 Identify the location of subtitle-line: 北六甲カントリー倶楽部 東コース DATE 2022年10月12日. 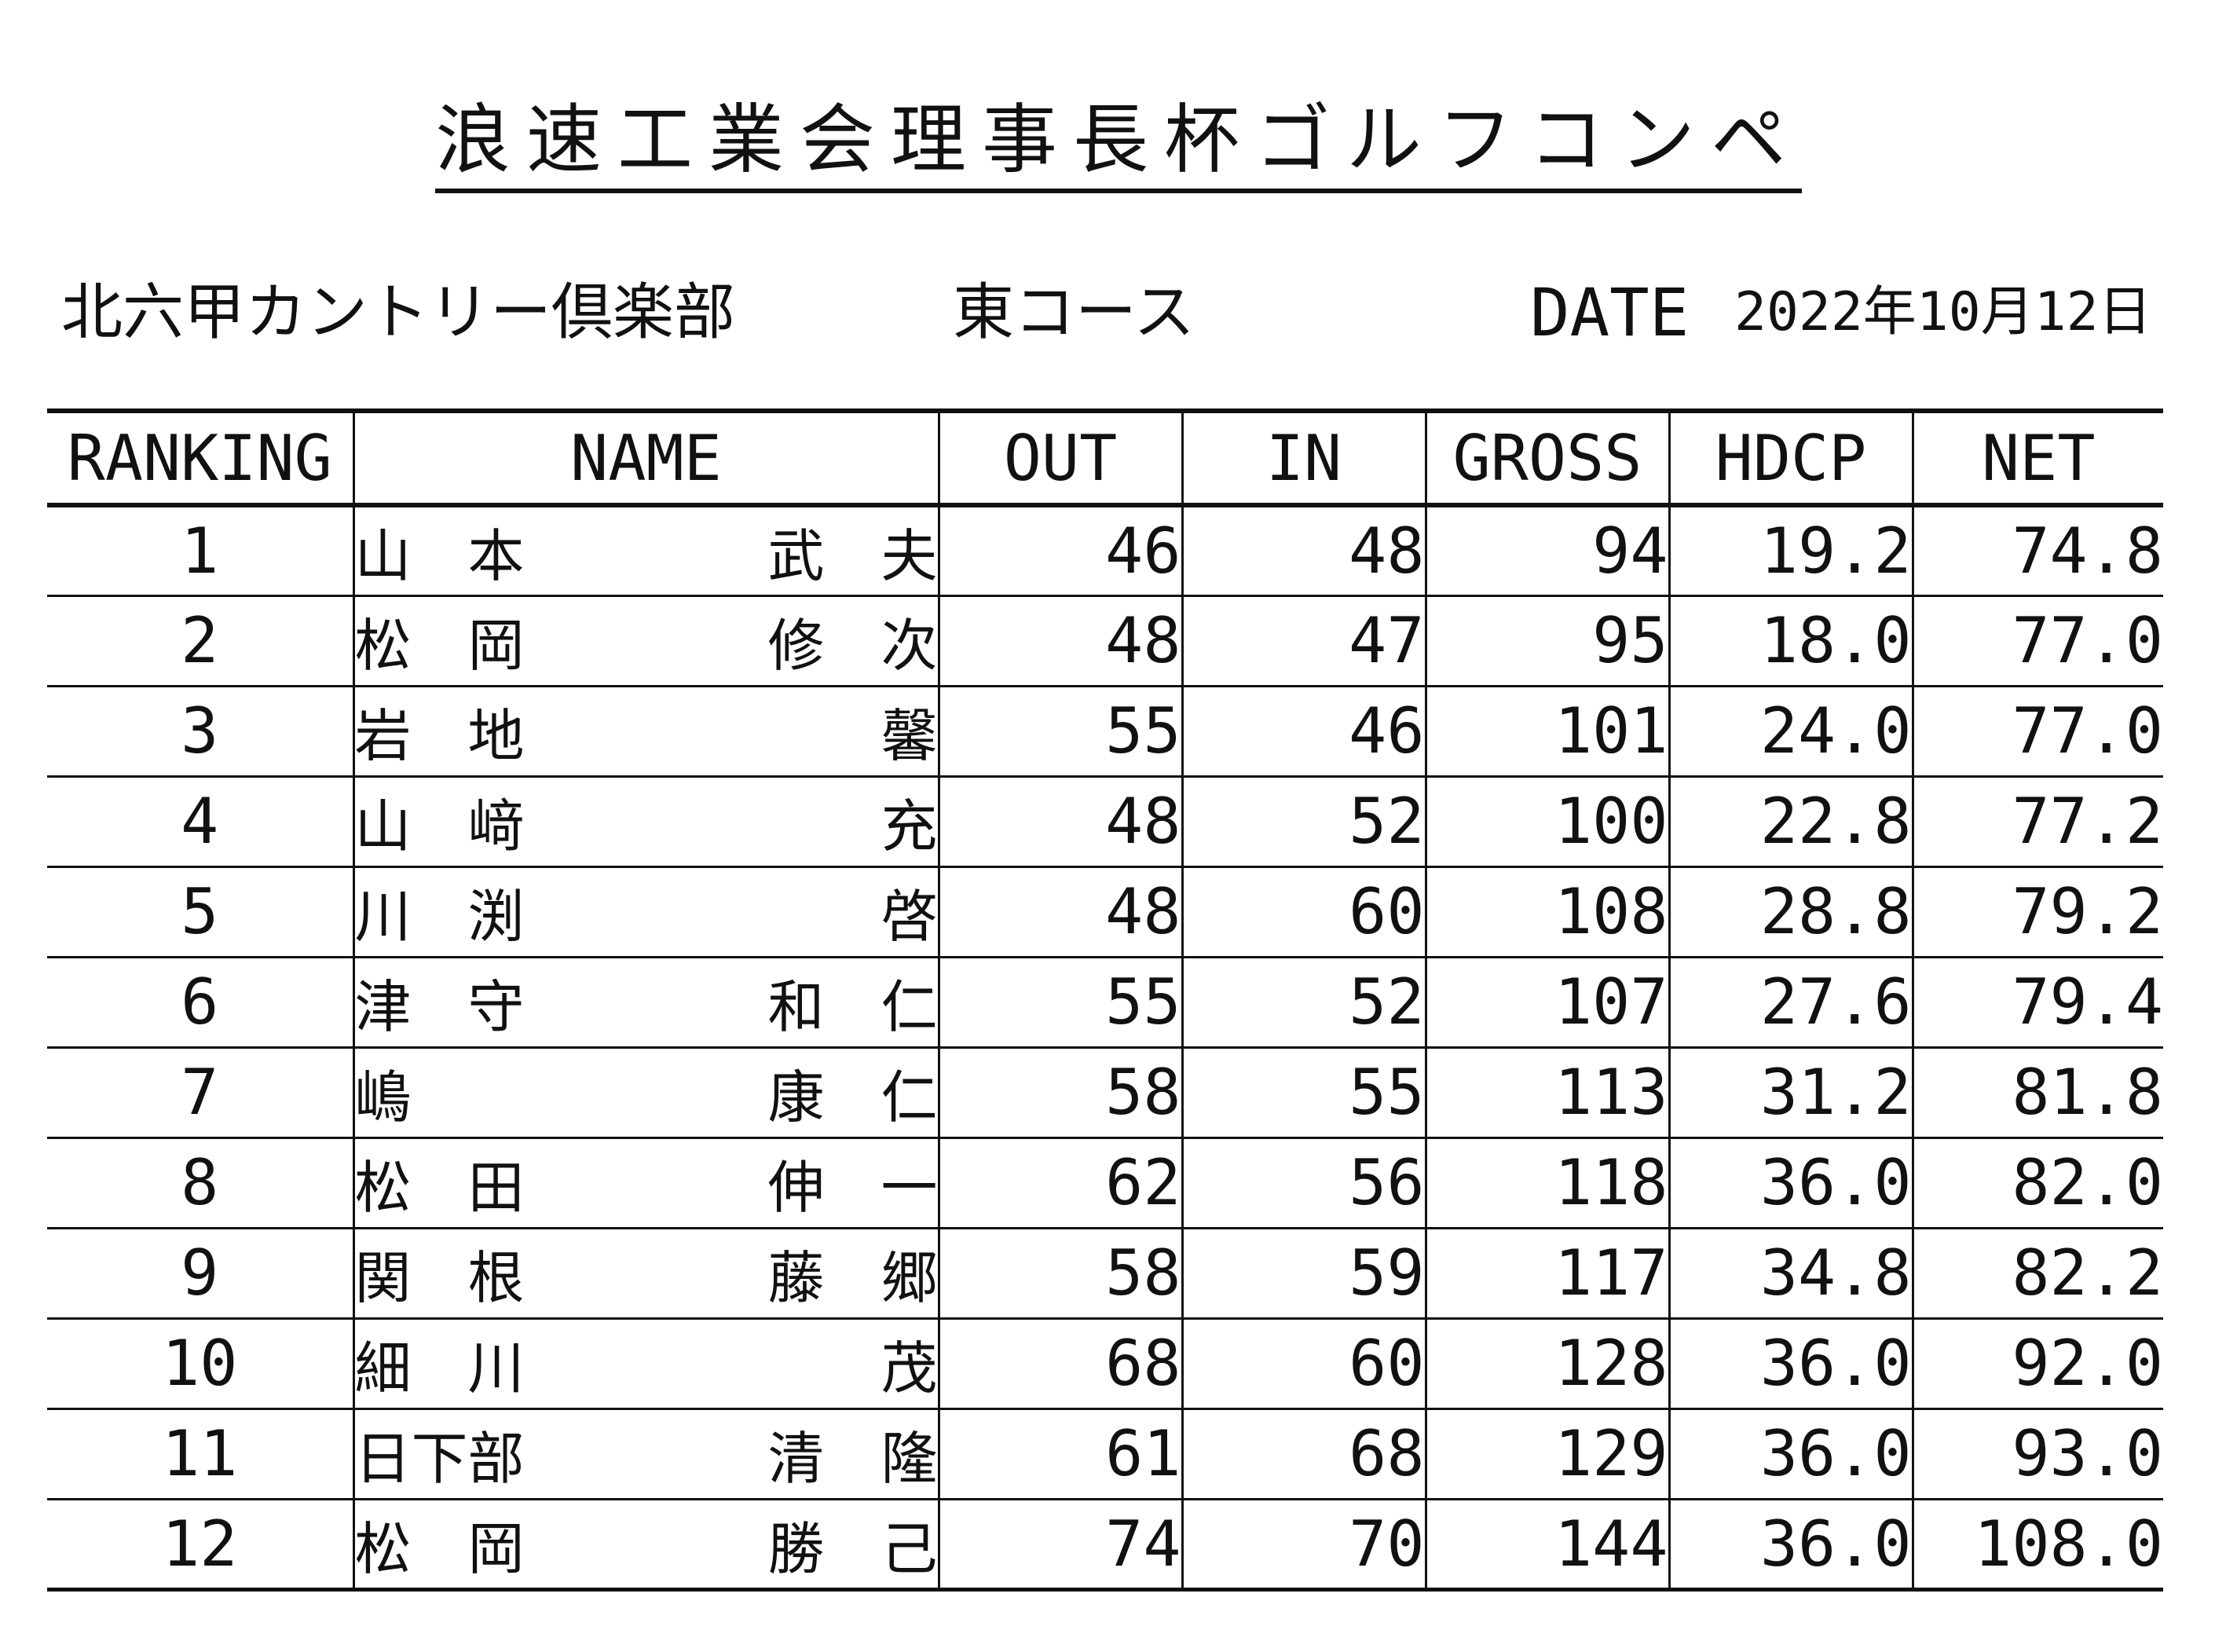
(1113, 312).